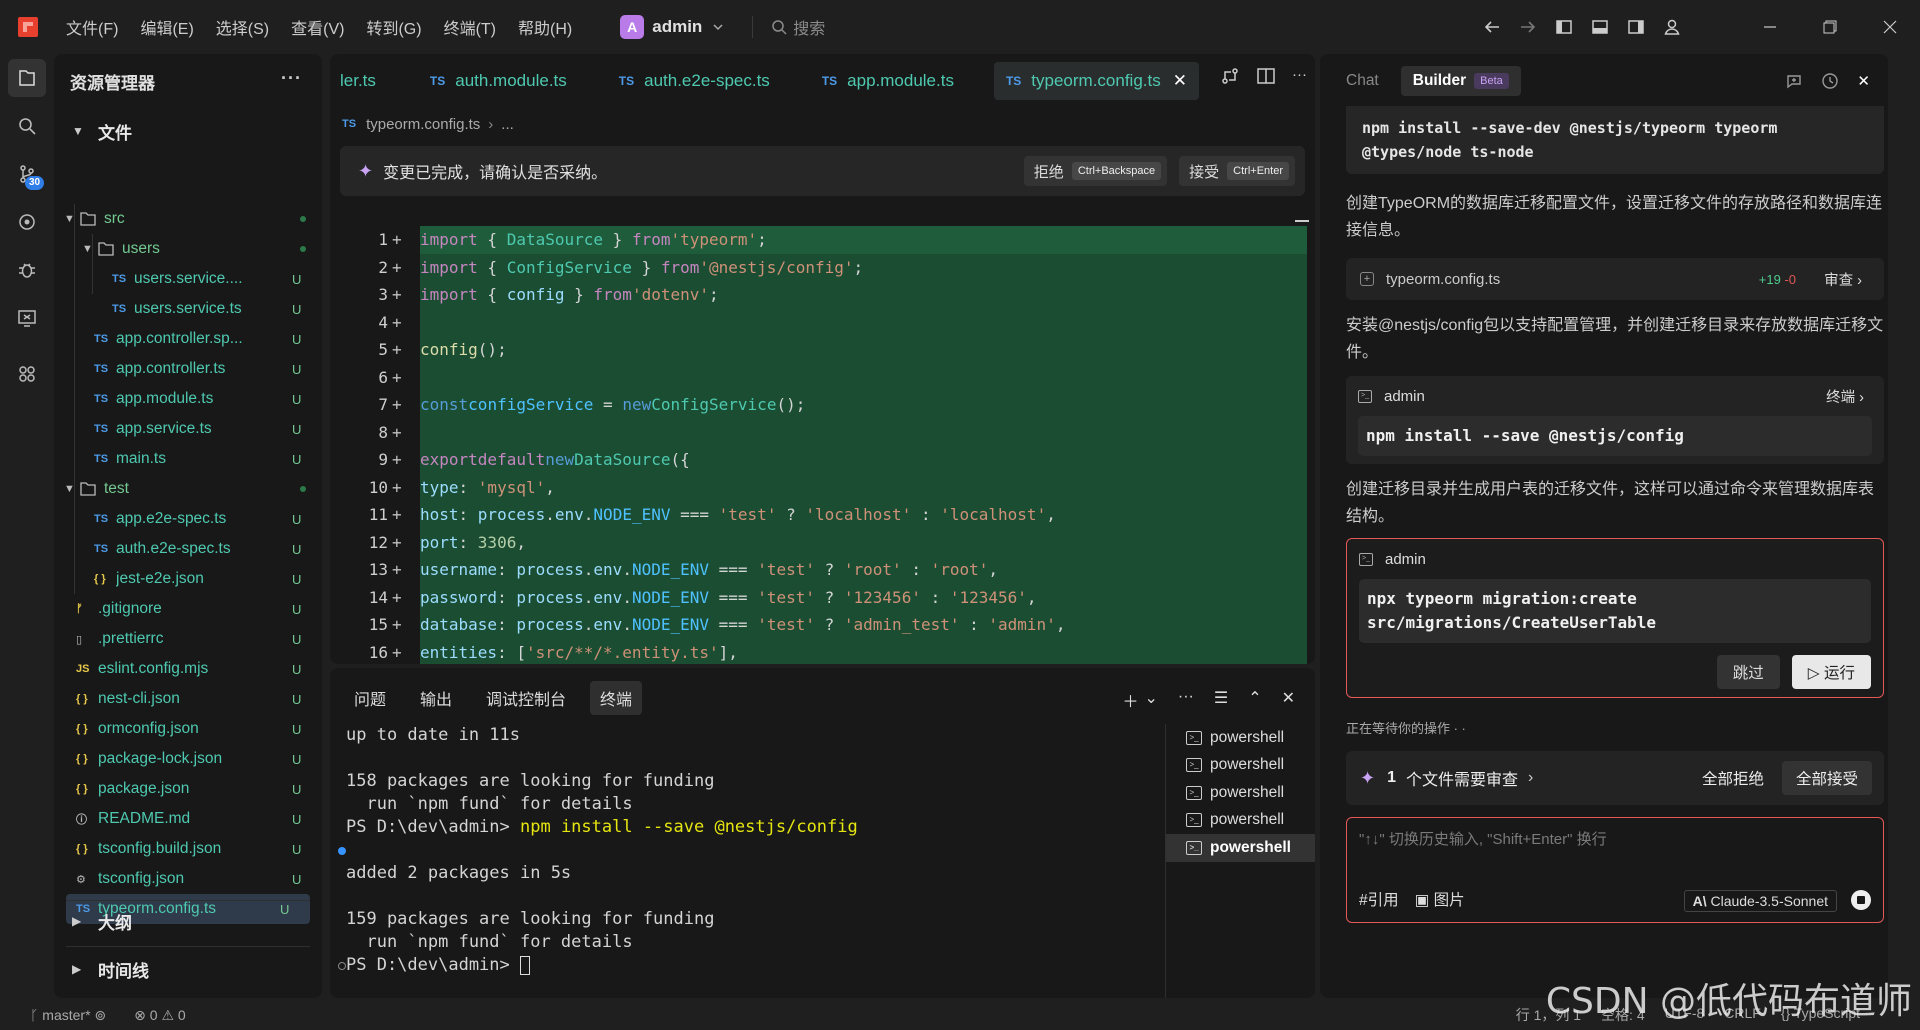  Describe the element at coordinates (317, 27) in the screenshot. I see `menu-view: 查看(V)` at that location.